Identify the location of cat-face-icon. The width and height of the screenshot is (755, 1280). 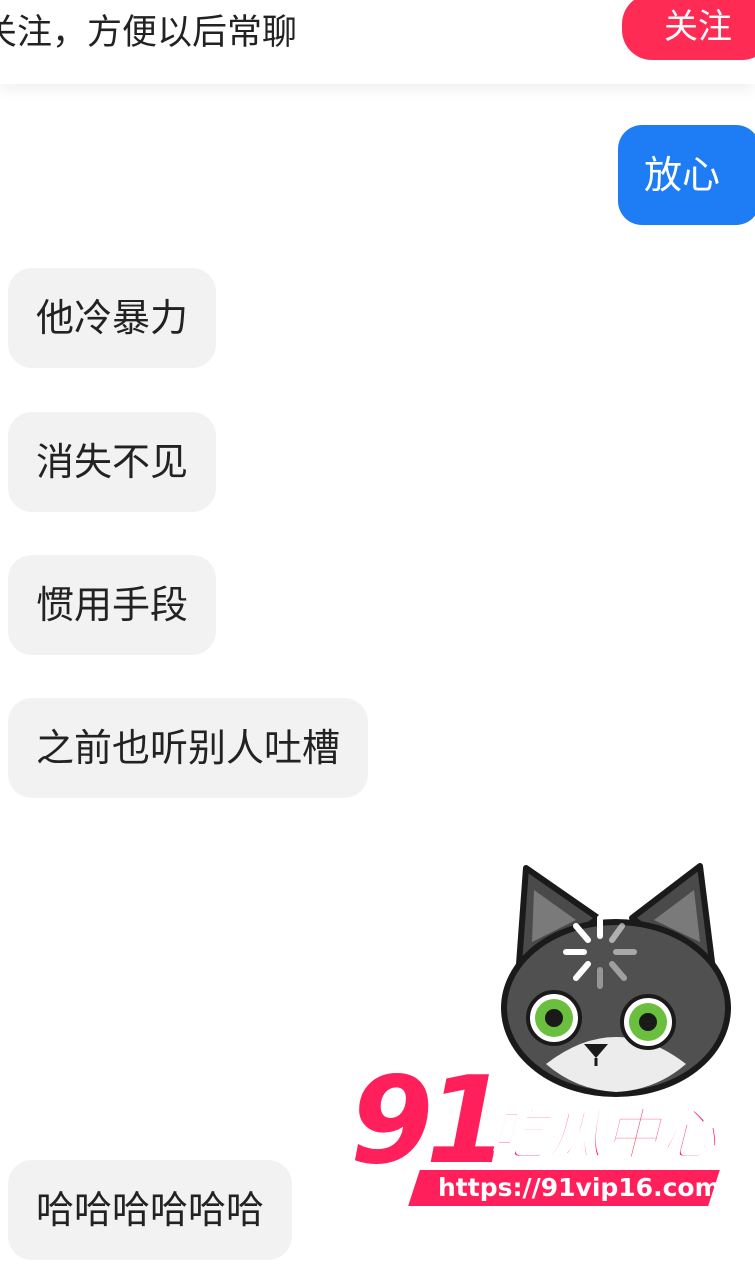
(616, 980).